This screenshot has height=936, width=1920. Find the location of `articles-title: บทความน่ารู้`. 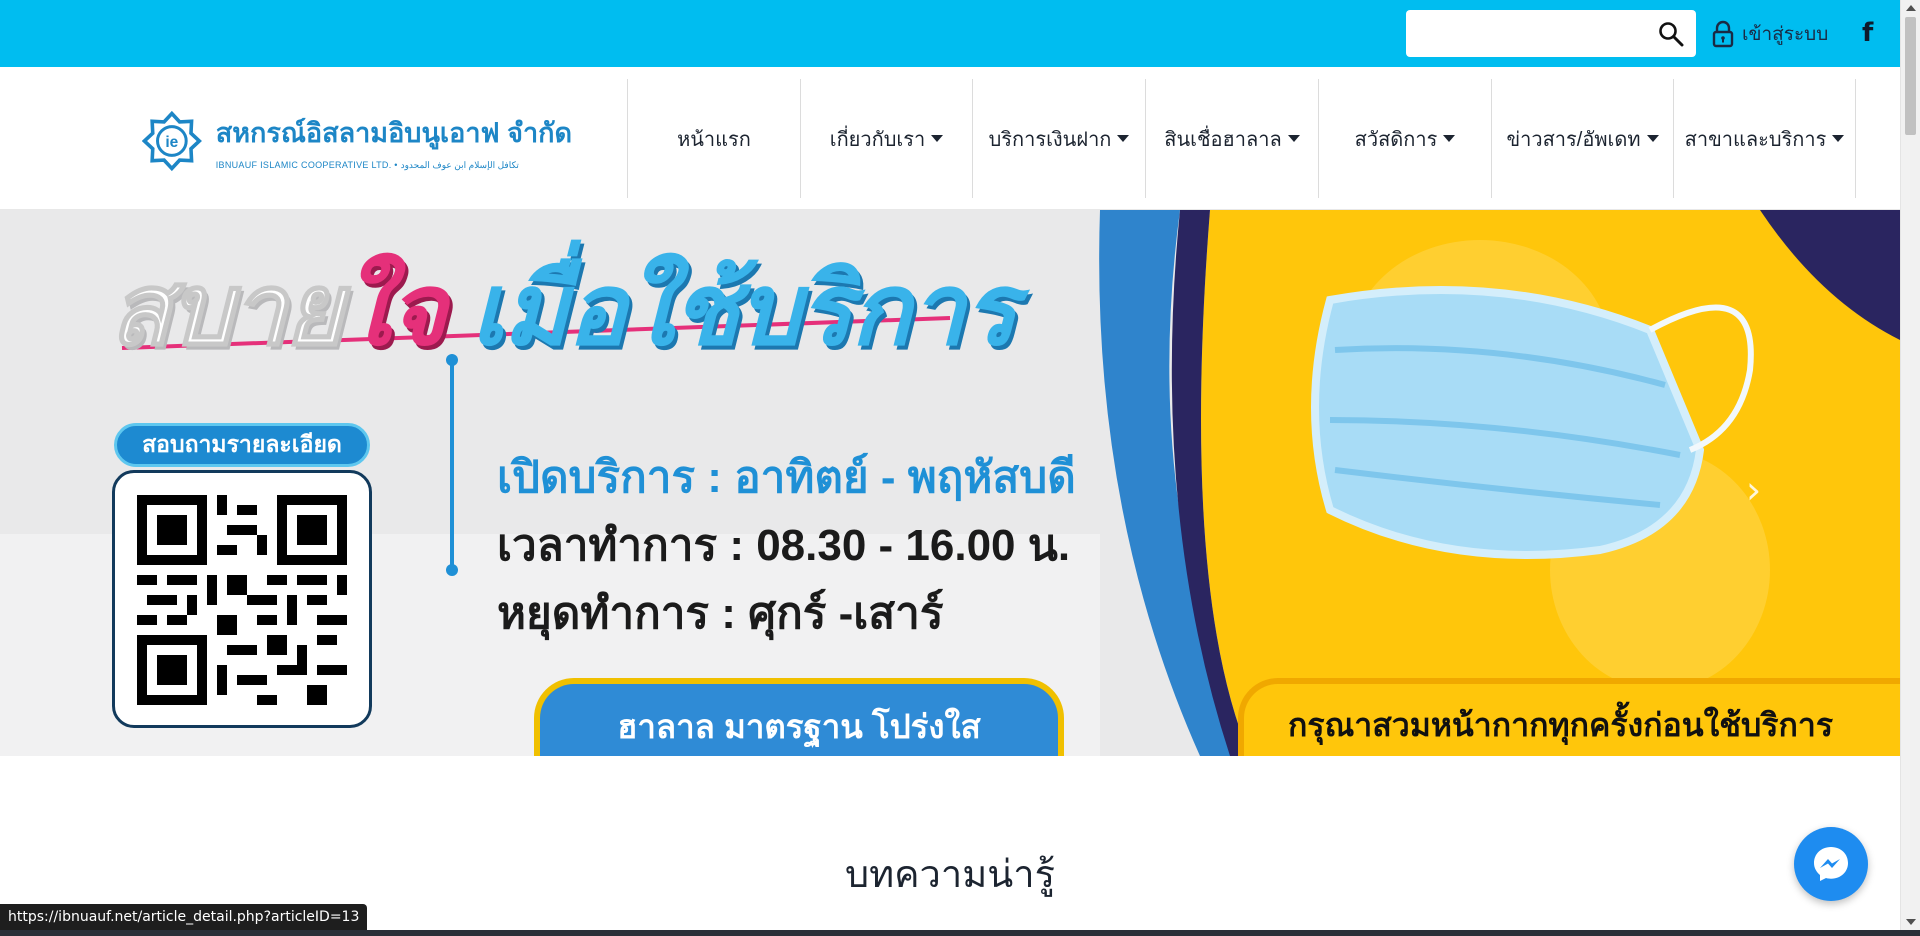

articles-title: บทความน่ารู้ is located at coordinates (950, 875).